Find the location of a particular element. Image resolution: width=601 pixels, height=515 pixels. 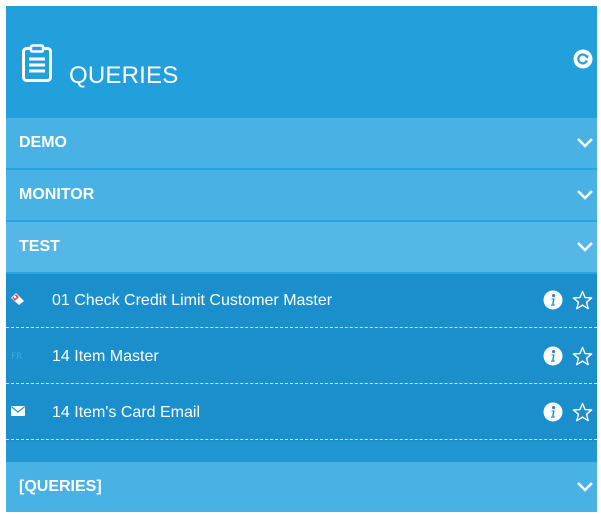

tag-icon is located at coordinates (17, 299).